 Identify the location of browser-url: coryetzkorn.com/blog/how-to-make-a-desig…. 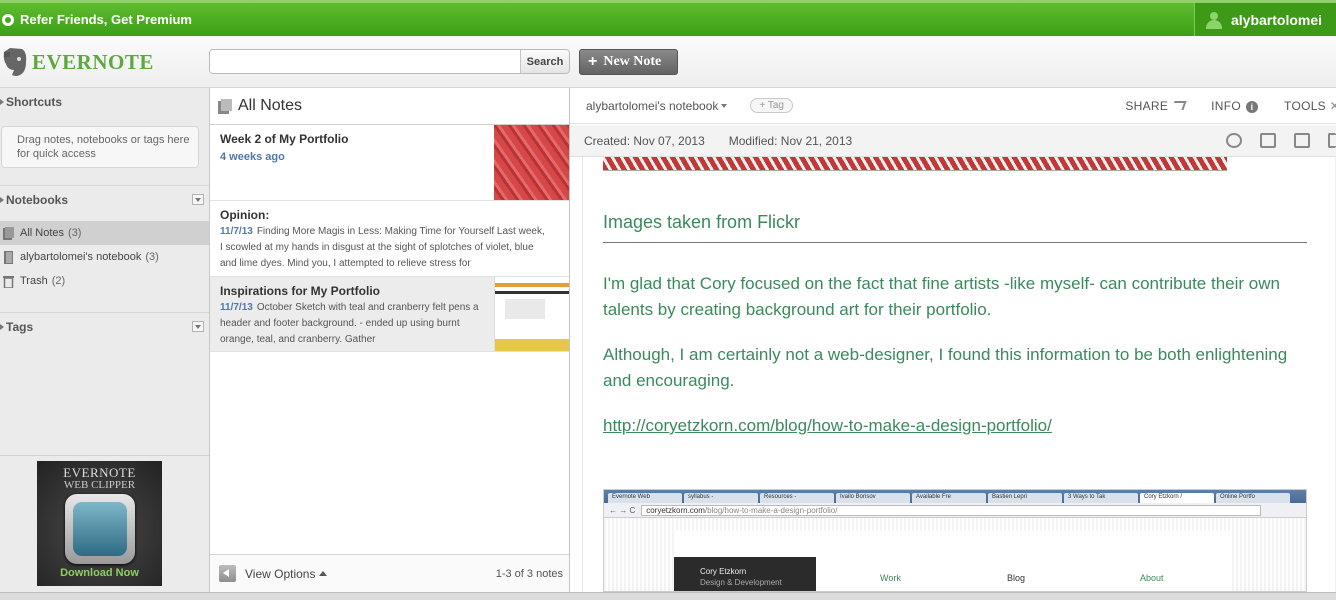
(951, 510).